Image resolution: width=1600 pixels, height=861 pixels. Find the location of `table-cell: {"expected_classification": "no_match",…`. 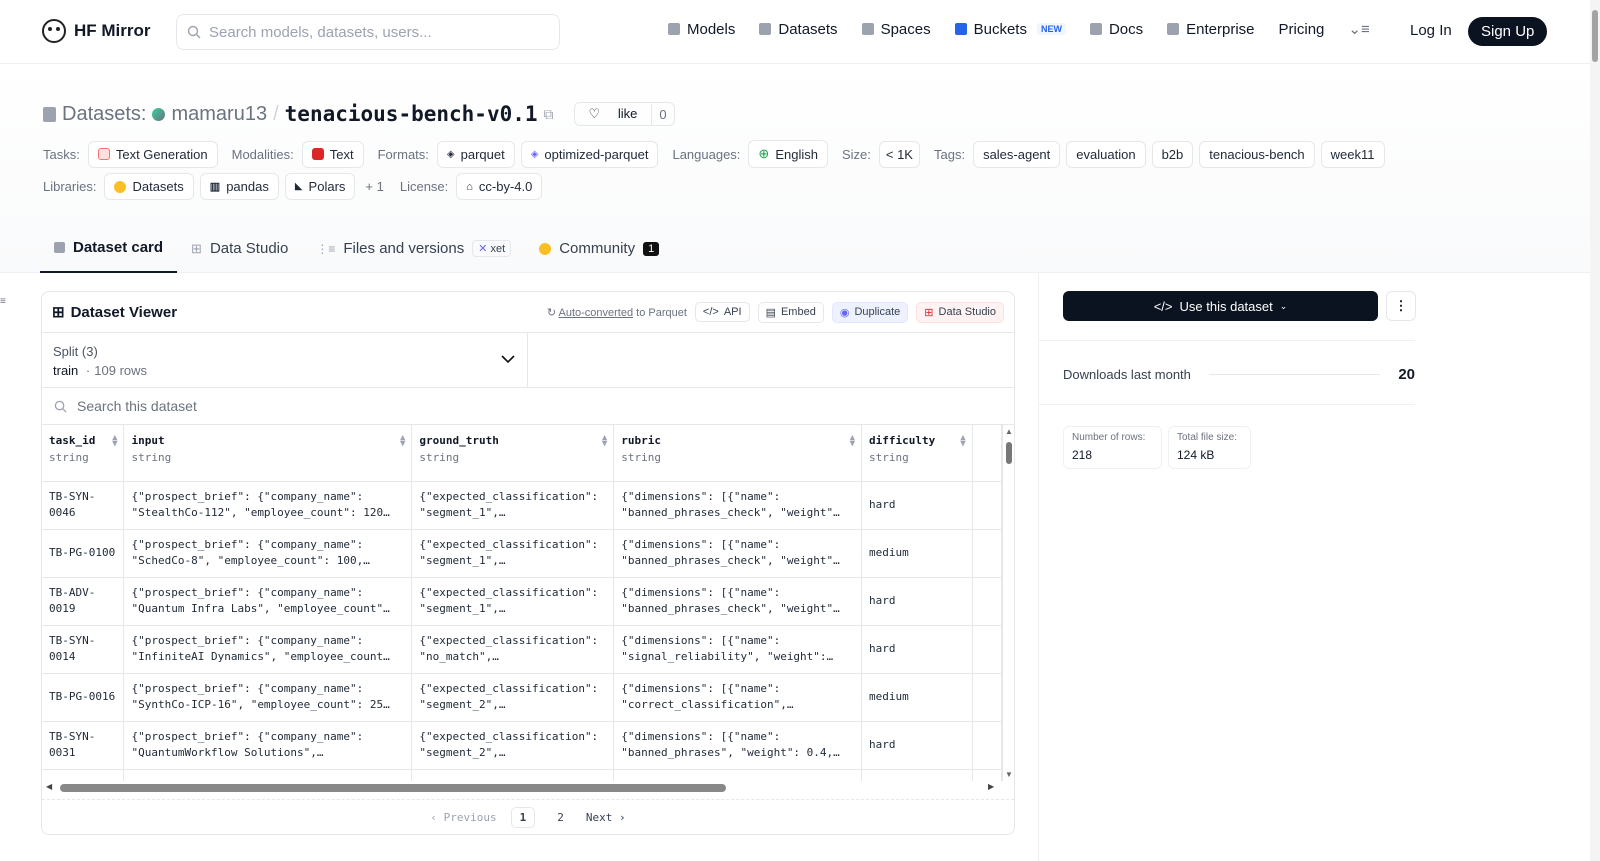

table-cell: {"expected_classification": "no_match",… is located at coordinates (513, 649).